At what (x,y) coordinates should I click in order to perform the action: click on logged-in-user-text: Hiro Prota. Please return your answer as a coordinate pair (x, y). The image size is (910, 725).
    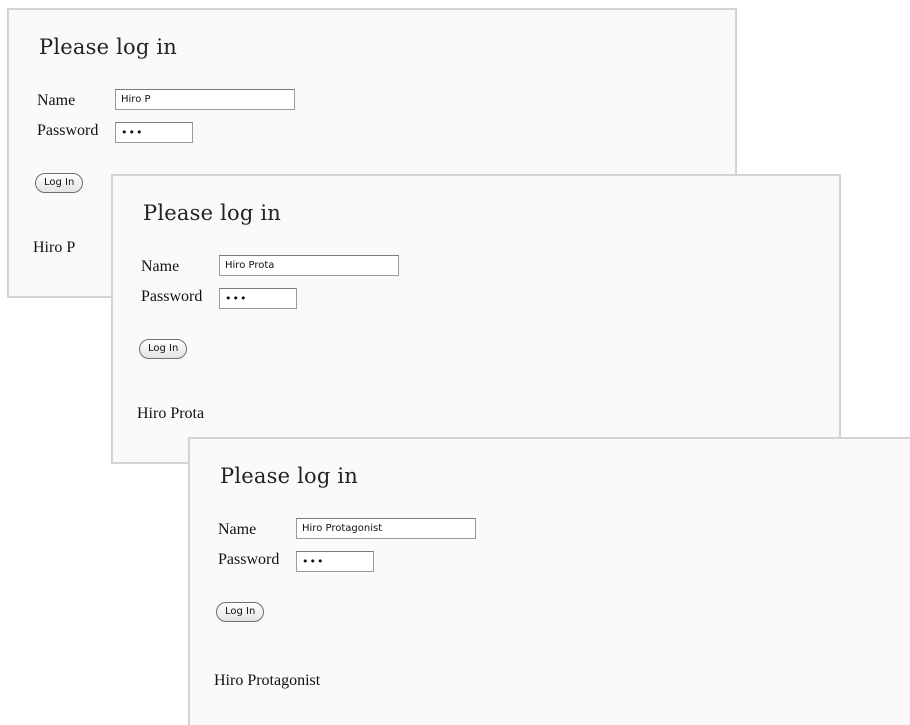
    Looking at the image, I should click on (171, 413).